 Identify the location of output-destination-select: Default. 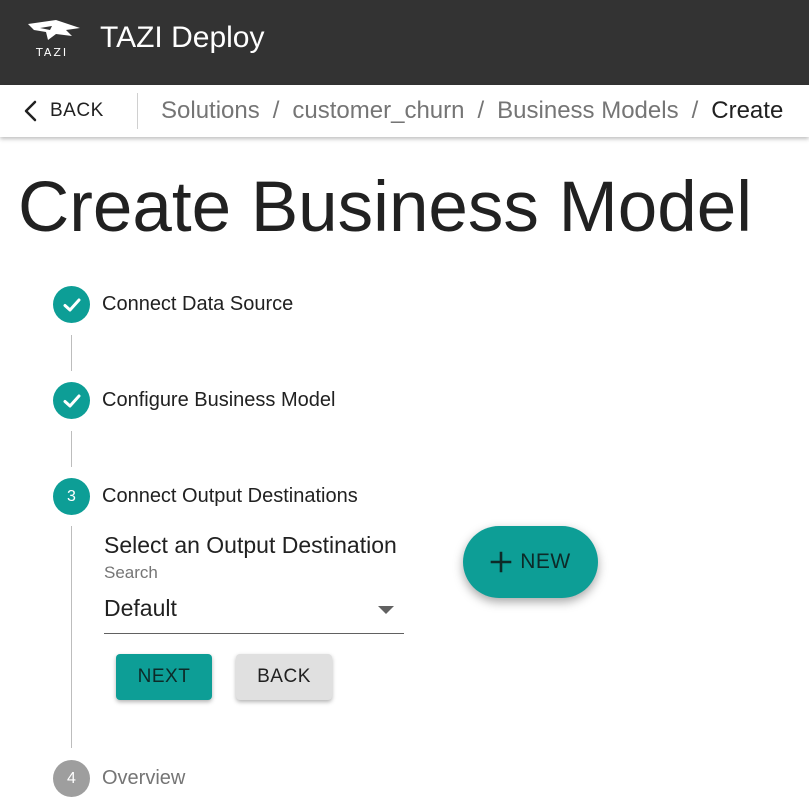
(254, 613).